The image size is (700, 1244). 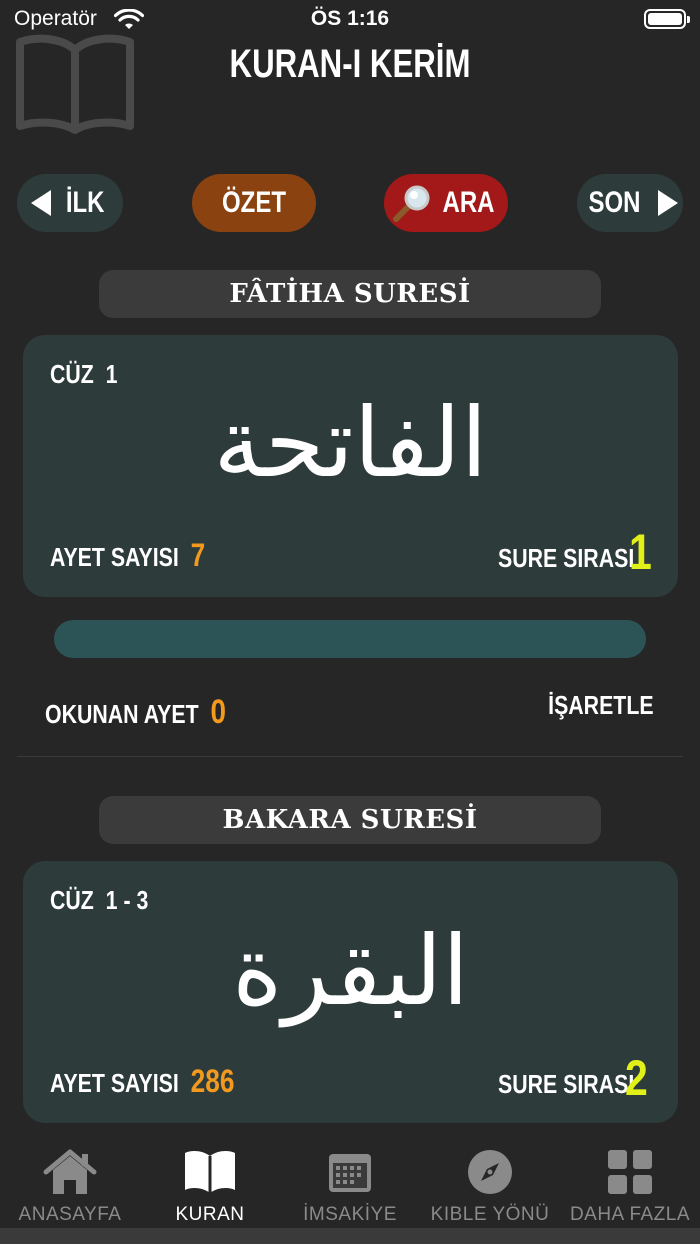 What do you see at coordinates (640, 552) in the screenshot?
I see `surah-order-value: 1` at bounding box center [640, 552].